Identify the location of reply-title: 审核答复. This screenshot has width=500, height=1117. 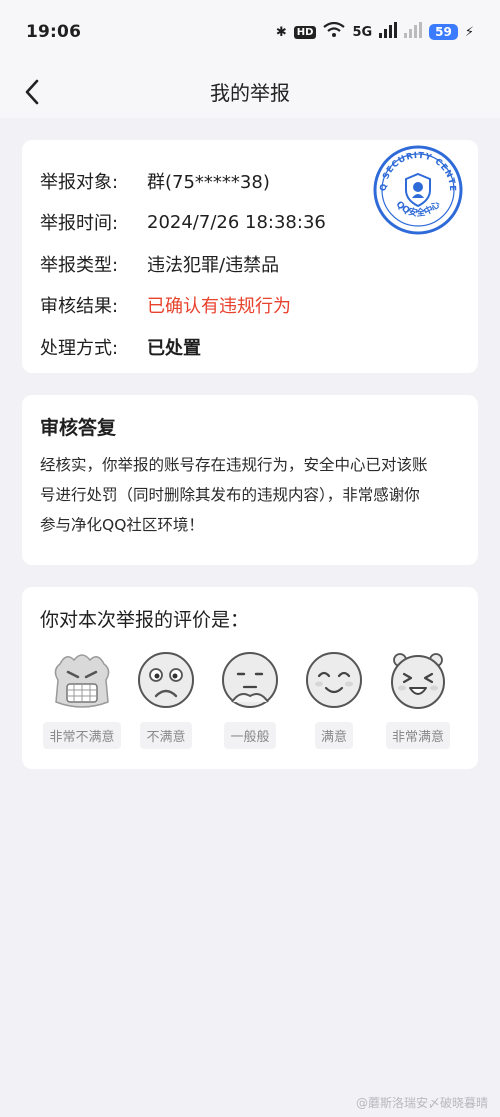
(78, 428).